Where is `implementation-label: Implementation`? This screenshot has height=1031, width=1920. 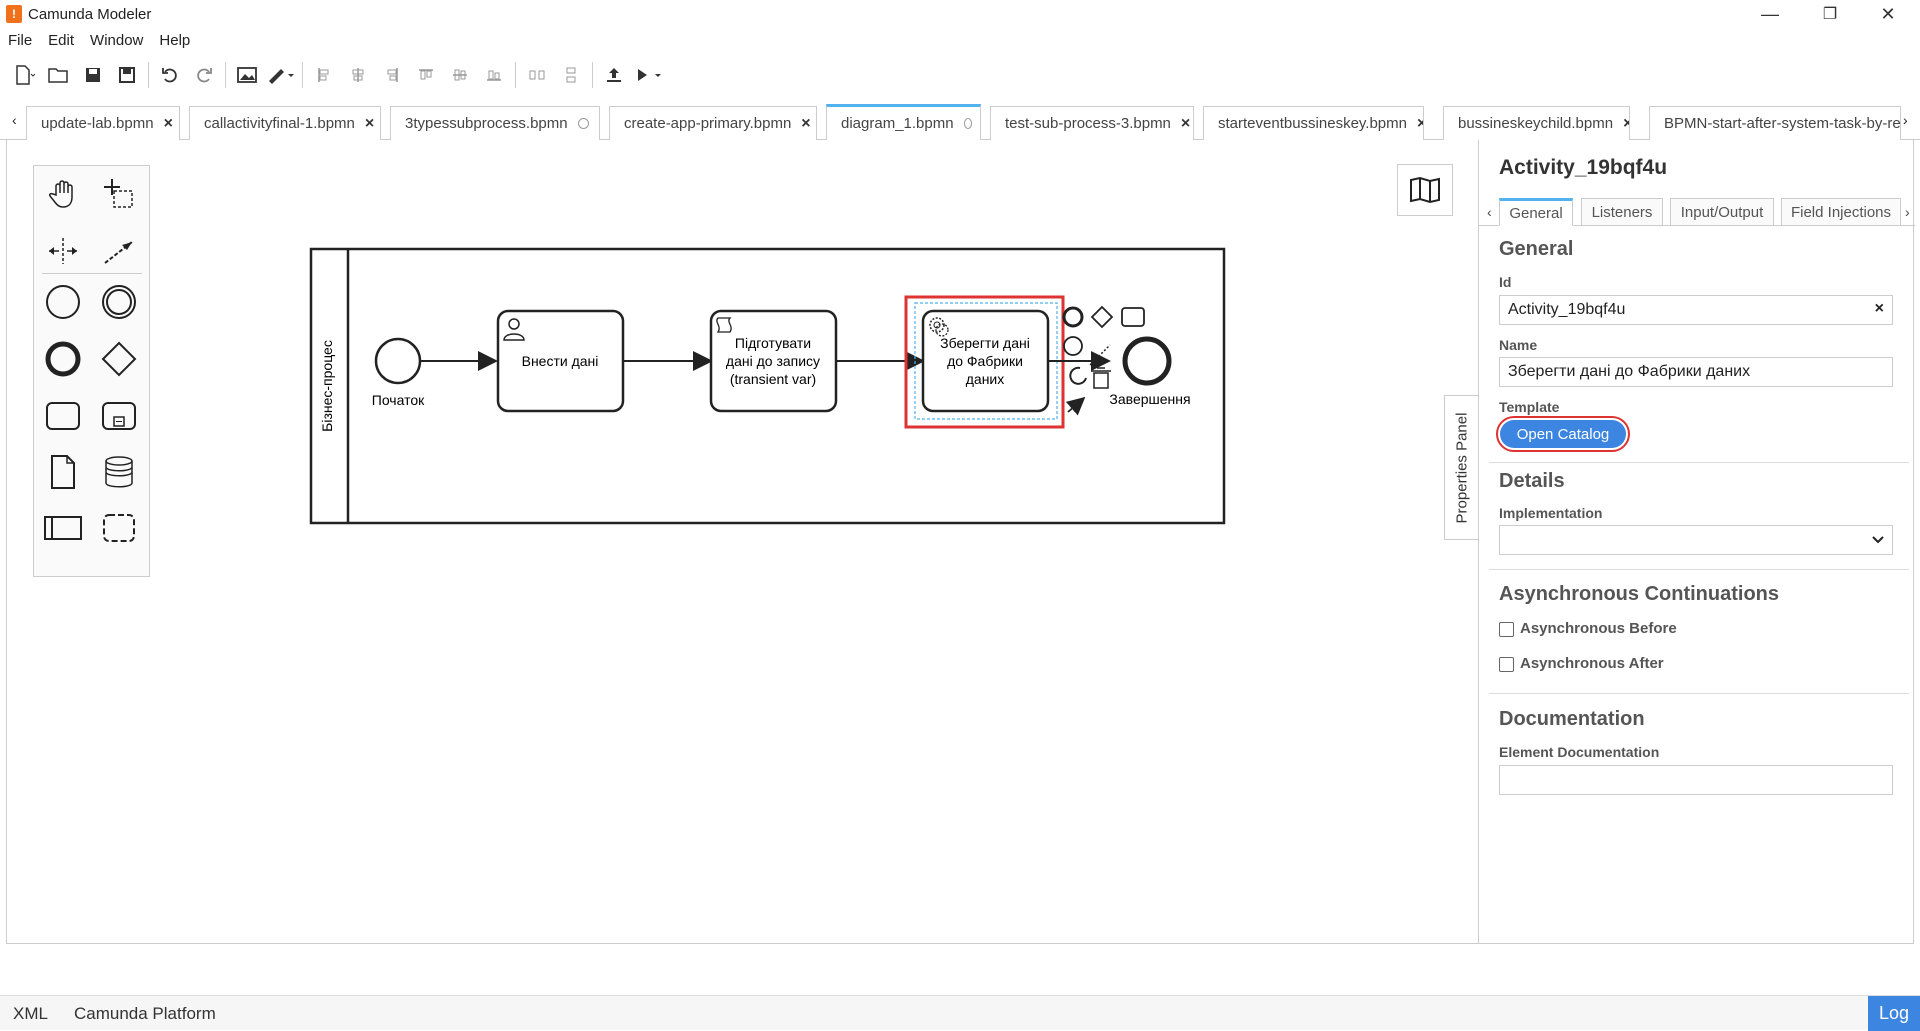 implementation-label: Implementation is located at coordinates (1551, 513).